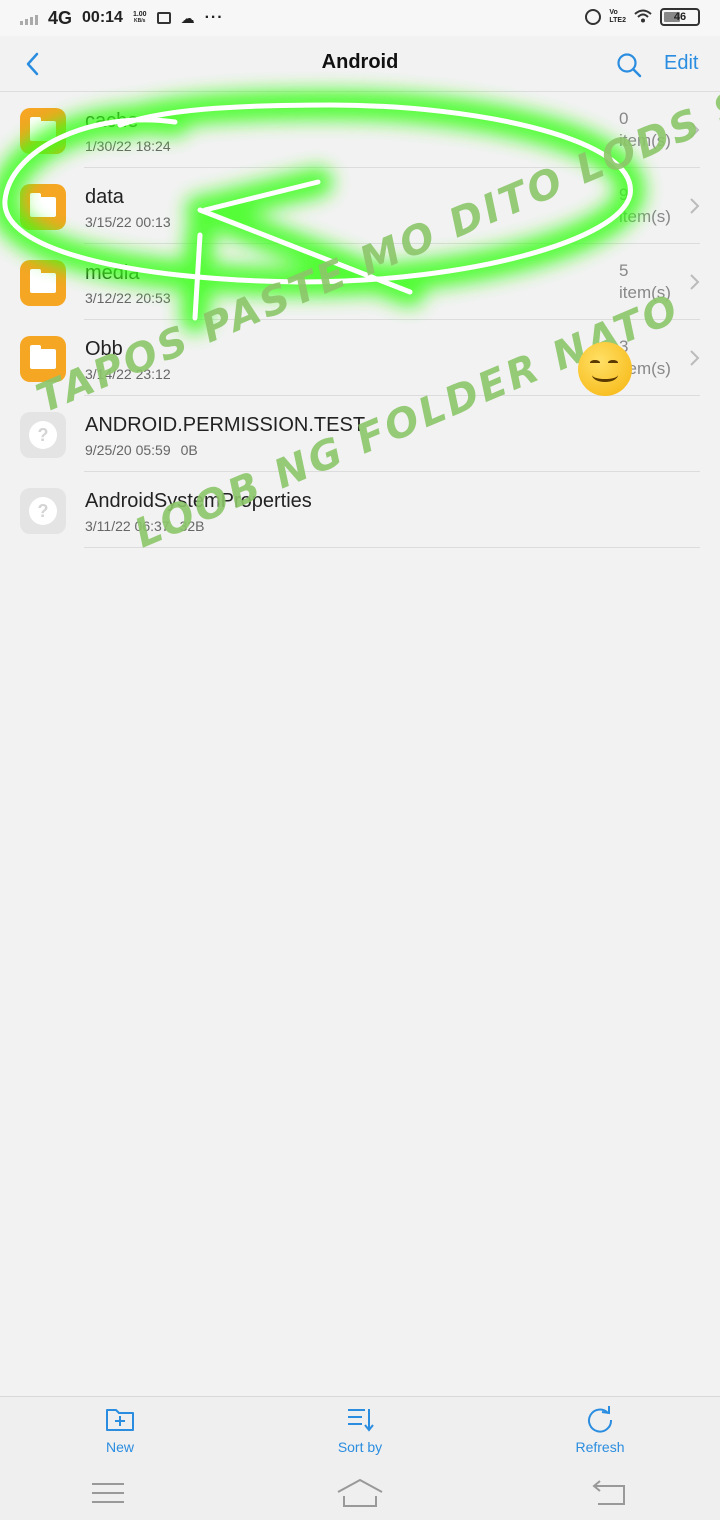 The image size is (720, 1520). What do you see at coordinates (128, 222) in the screenshot?
I see `file-date: 3/15/22 00:13` at bounding box center [128, 222].